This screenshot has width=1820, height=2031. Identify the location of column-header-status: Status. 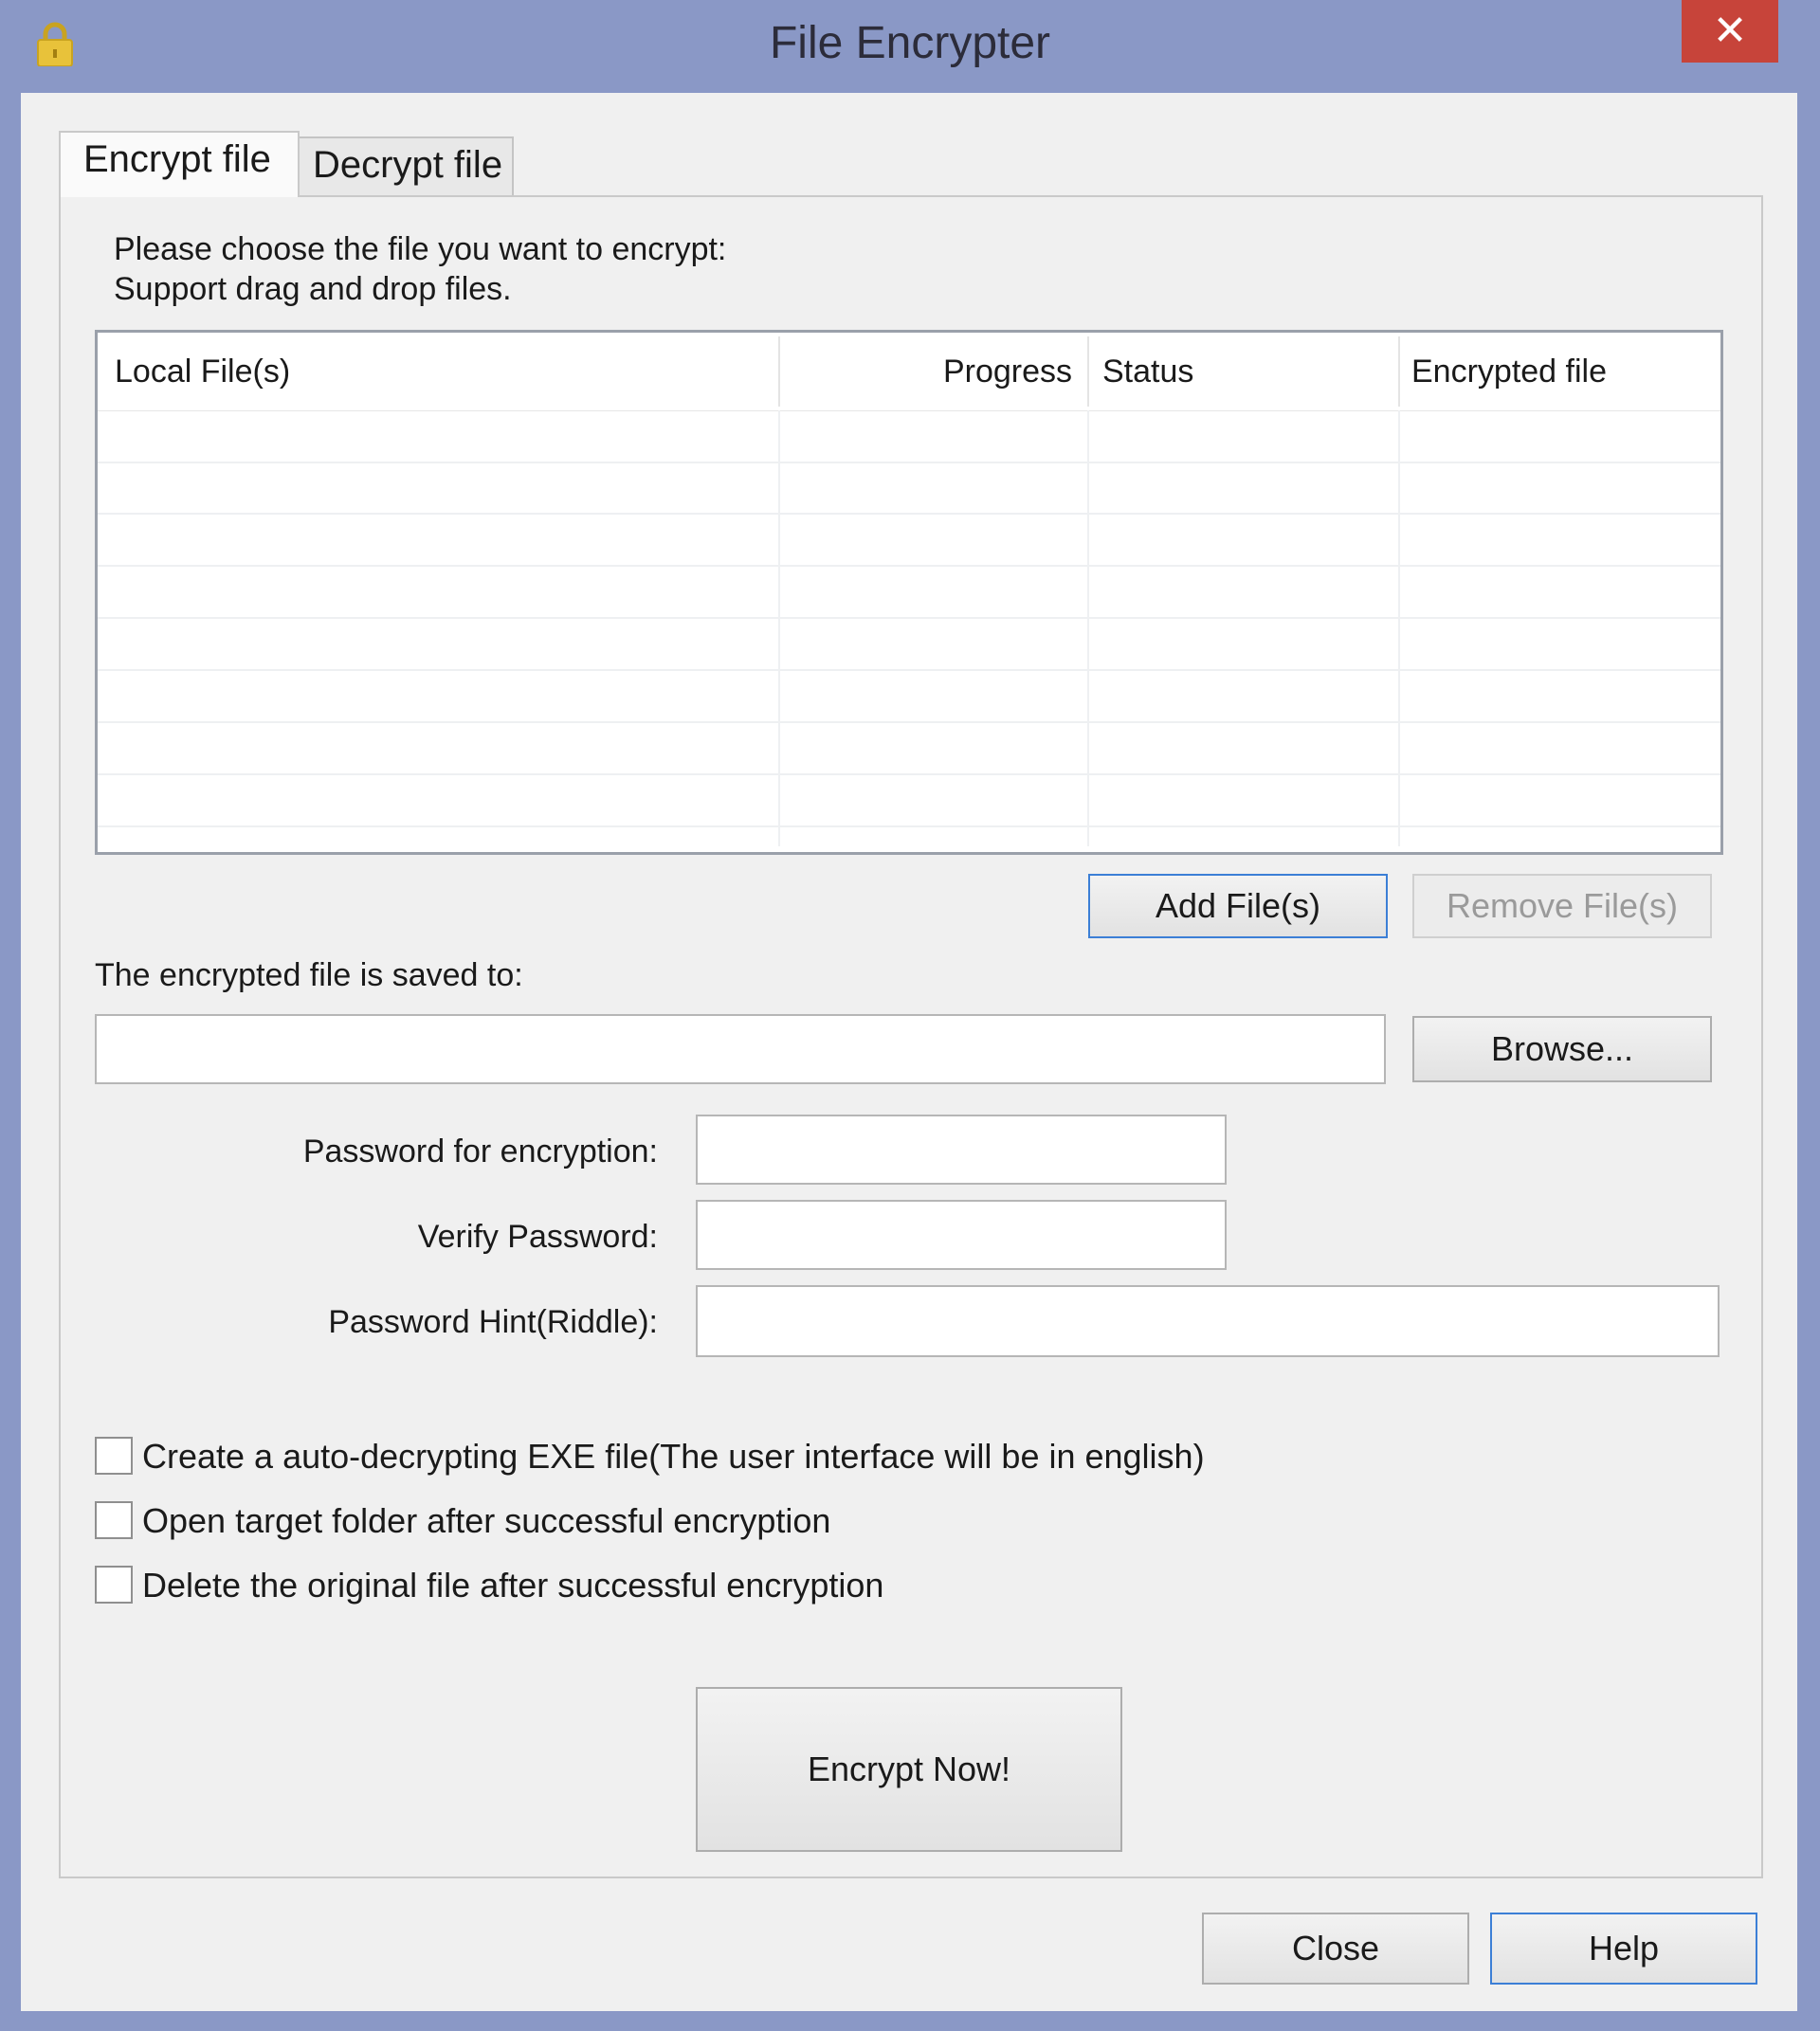
(1147, 371).